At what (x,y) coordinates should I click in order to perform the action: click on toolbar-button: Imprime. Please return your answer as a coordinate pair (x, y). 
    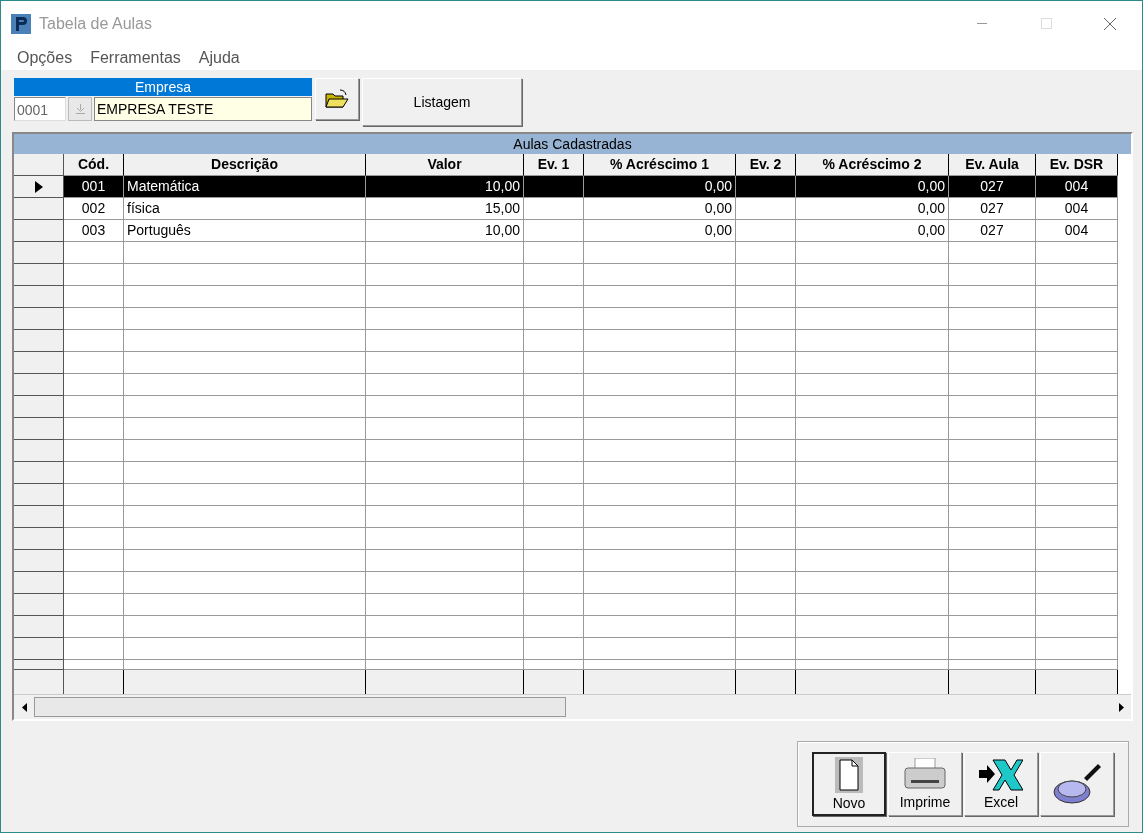
    Looking at the image, I should click on (925, 784).